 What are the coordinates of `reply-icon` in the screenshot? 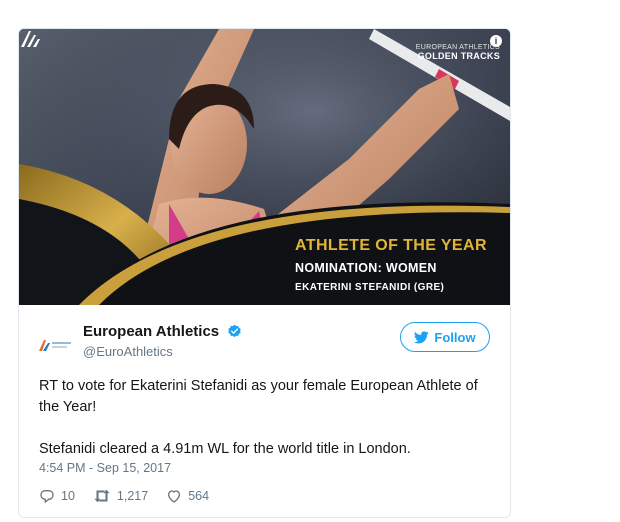 It's located at (47, 496).